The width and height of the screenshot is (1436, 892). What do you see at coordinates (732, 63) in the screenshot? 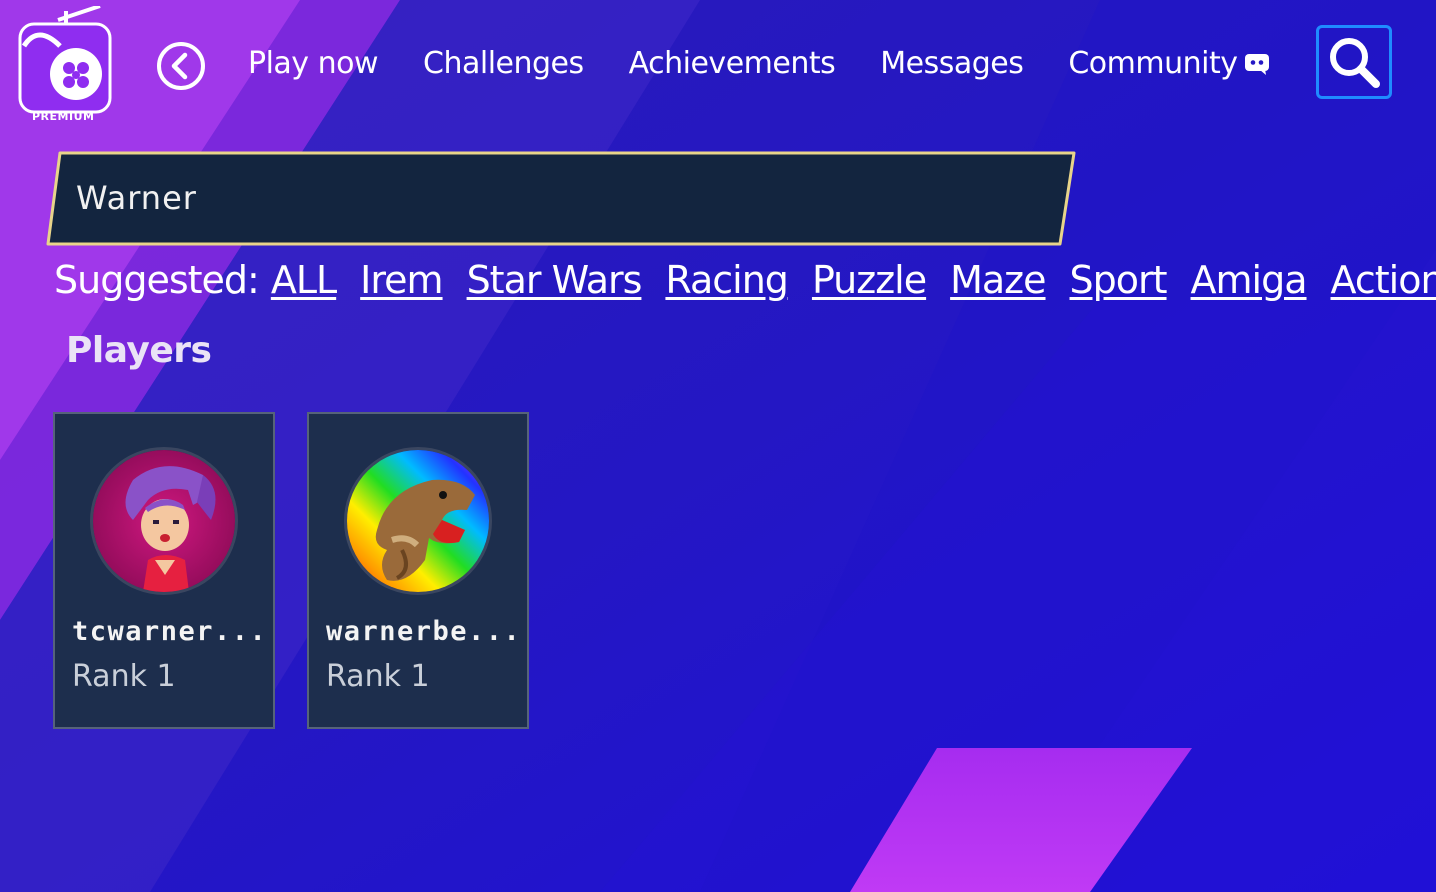
I see `nav-achievements: Achievements` at bounding box center [732, 63].